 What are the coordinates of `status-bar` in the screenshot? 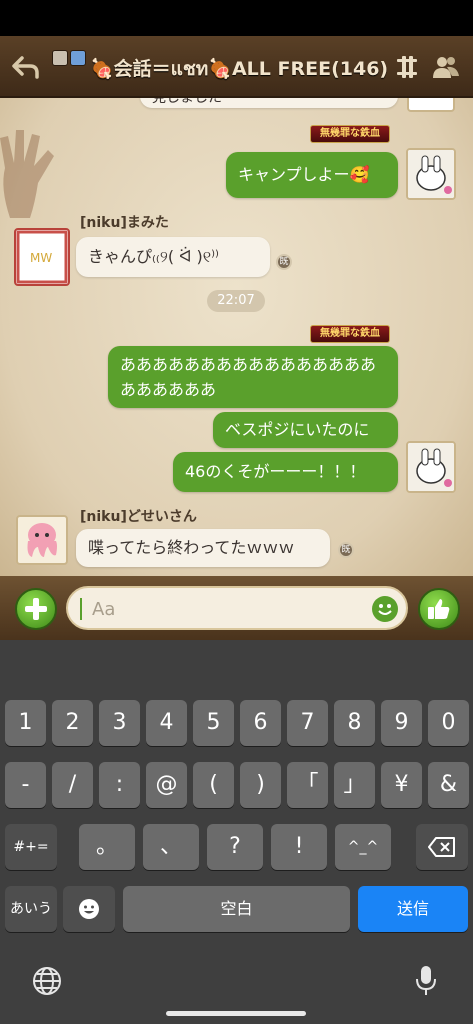 It's located at (236, 18).